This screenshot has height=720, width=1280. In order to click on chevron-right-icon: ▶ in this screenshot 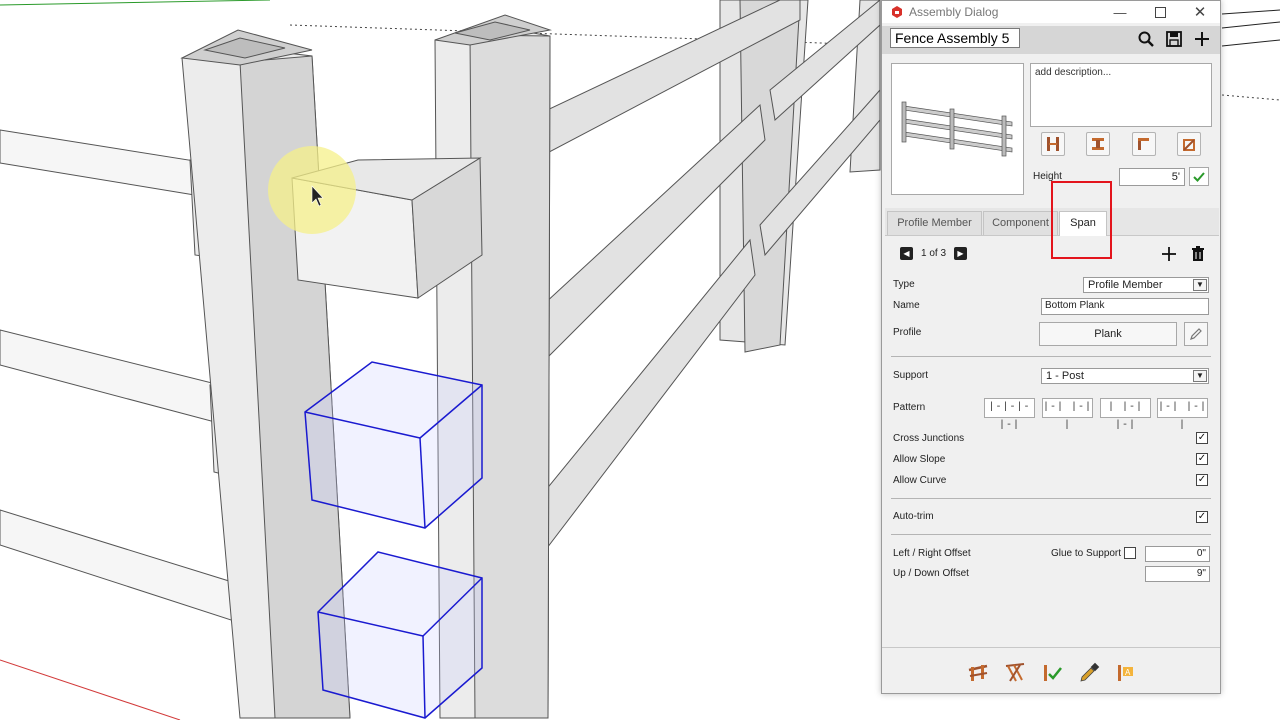, I will do `click(960, 253)`.